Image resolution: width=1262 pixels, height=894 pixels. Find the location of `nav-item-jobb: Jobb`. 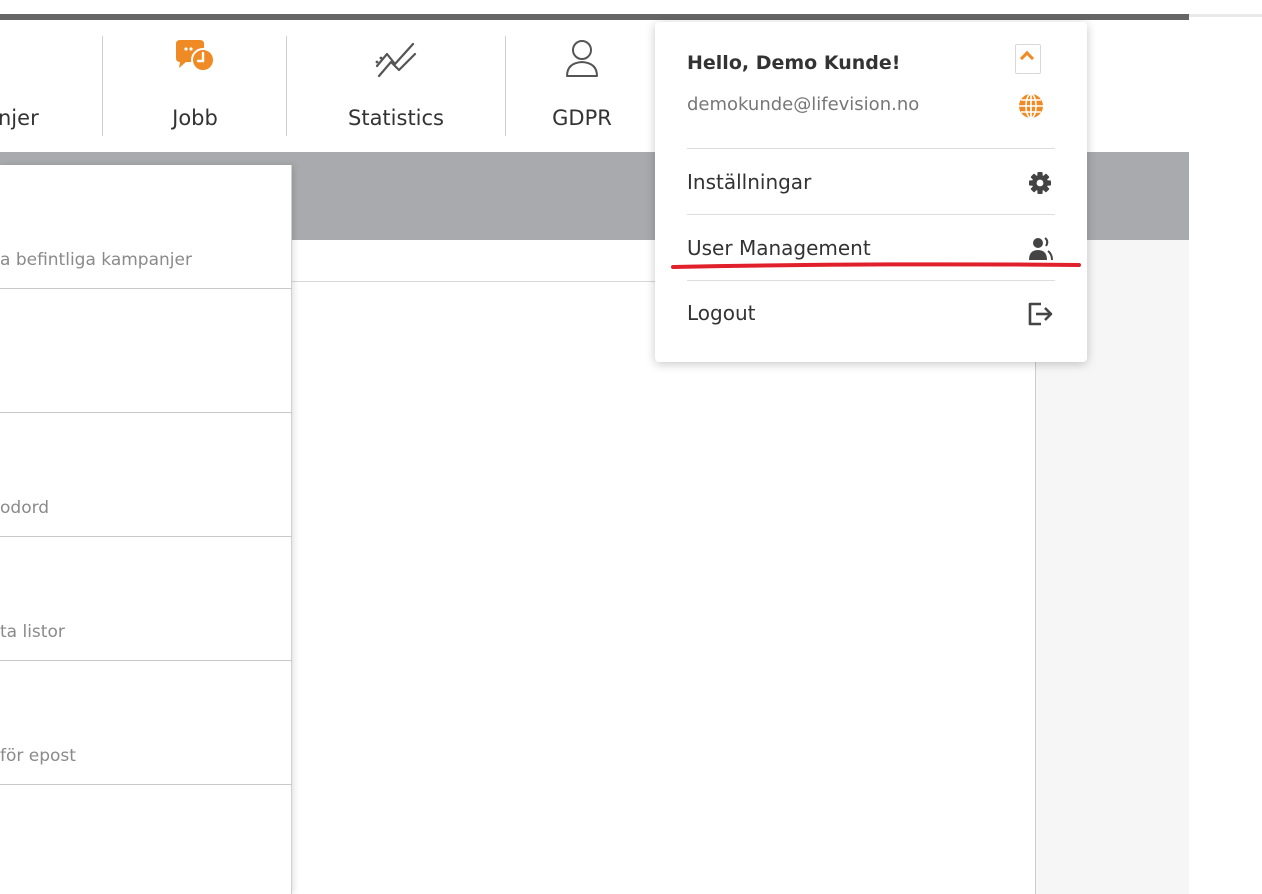

nav-item-jobb: Jobb is located at coordinates (195, 86).